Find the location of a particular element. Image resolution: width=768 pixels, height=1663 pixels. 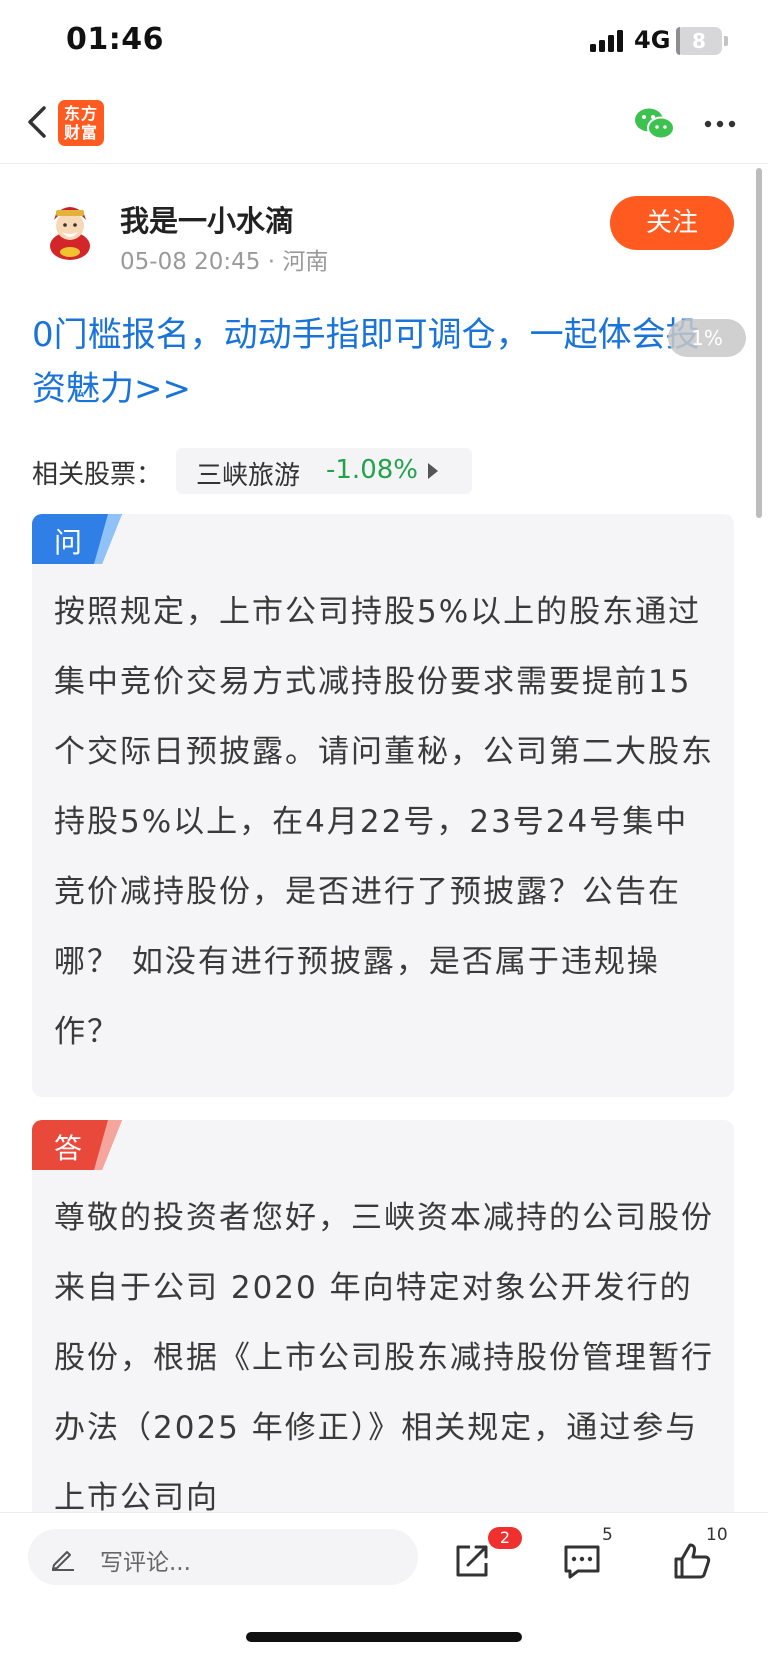

share-icon is located at coordinates (472, 1561).